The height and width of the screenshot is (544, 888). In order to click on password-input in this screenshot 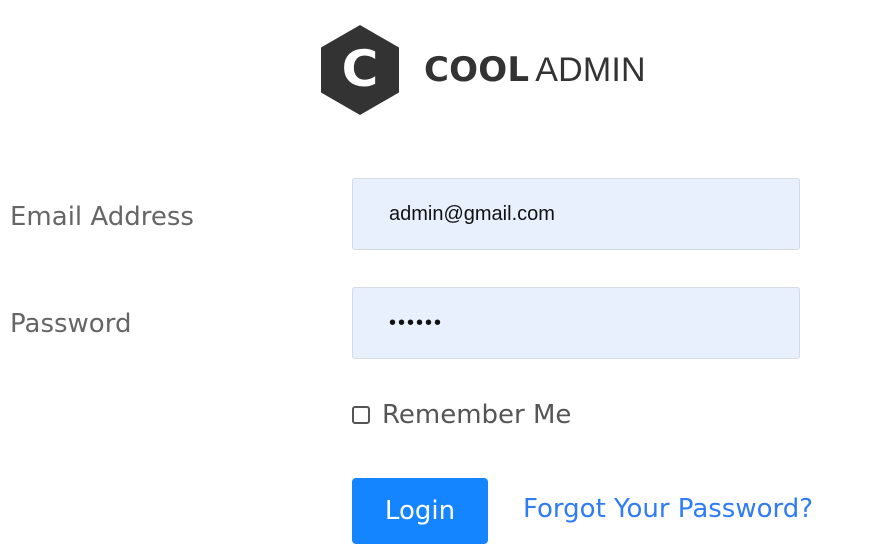, I will do `click(576, 323)`.